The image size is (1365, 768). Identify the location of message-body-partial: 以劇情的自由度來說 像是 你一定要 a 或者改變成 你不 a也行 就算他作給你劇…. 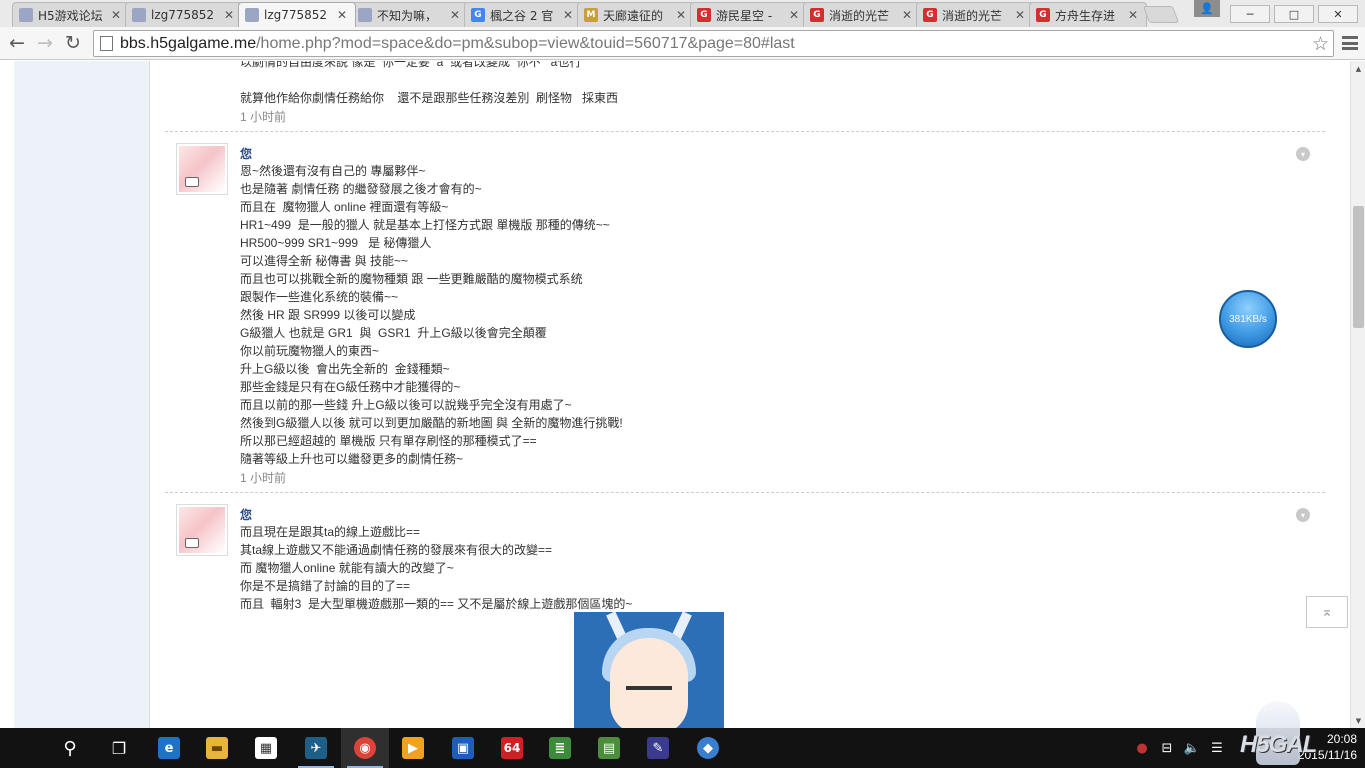
(429, 84).